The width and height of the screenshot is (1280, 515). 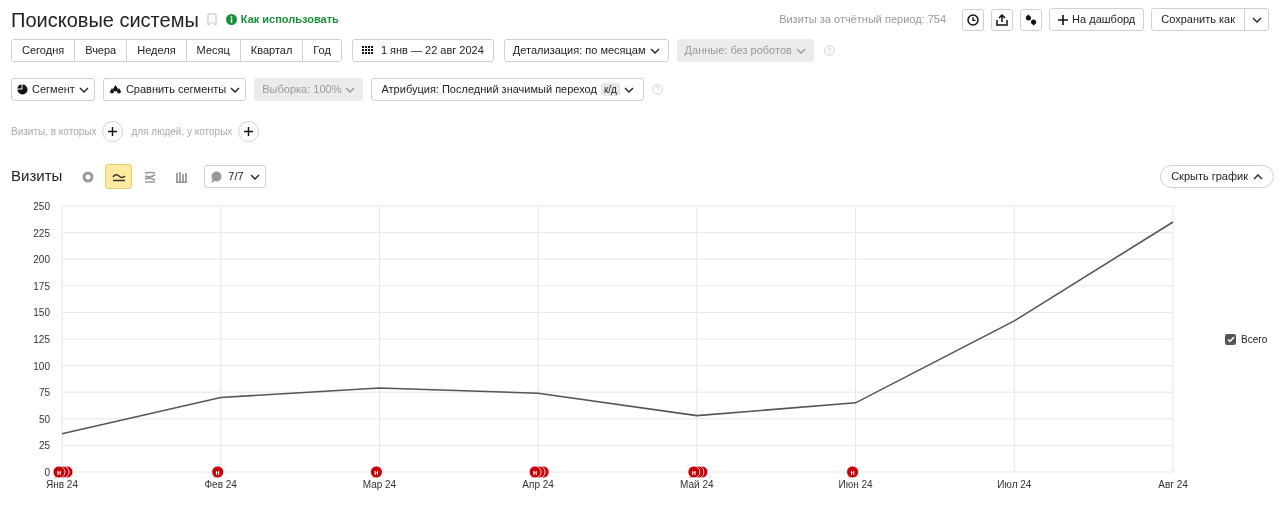 I want to click on date-range-button: 1 янв — 22 авг 2024, so click(x=422, y=50).